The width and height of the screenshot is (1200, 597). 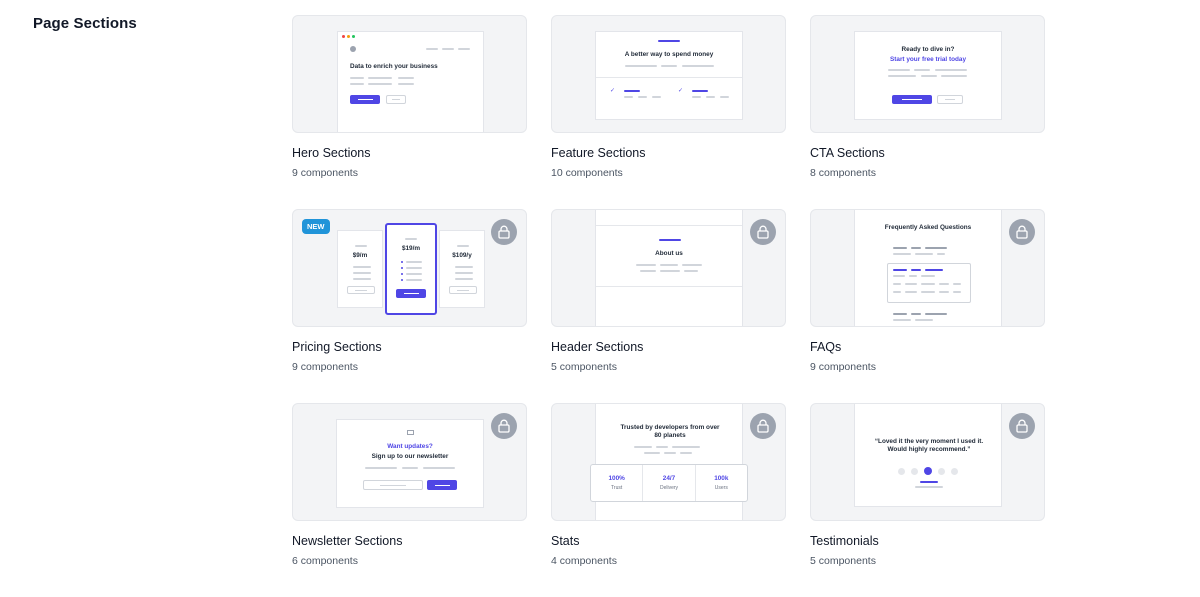 What do you see at coordinates (393, 485) in the screenshot?
I see `preview-email-field` at bounding box center [393, 485].